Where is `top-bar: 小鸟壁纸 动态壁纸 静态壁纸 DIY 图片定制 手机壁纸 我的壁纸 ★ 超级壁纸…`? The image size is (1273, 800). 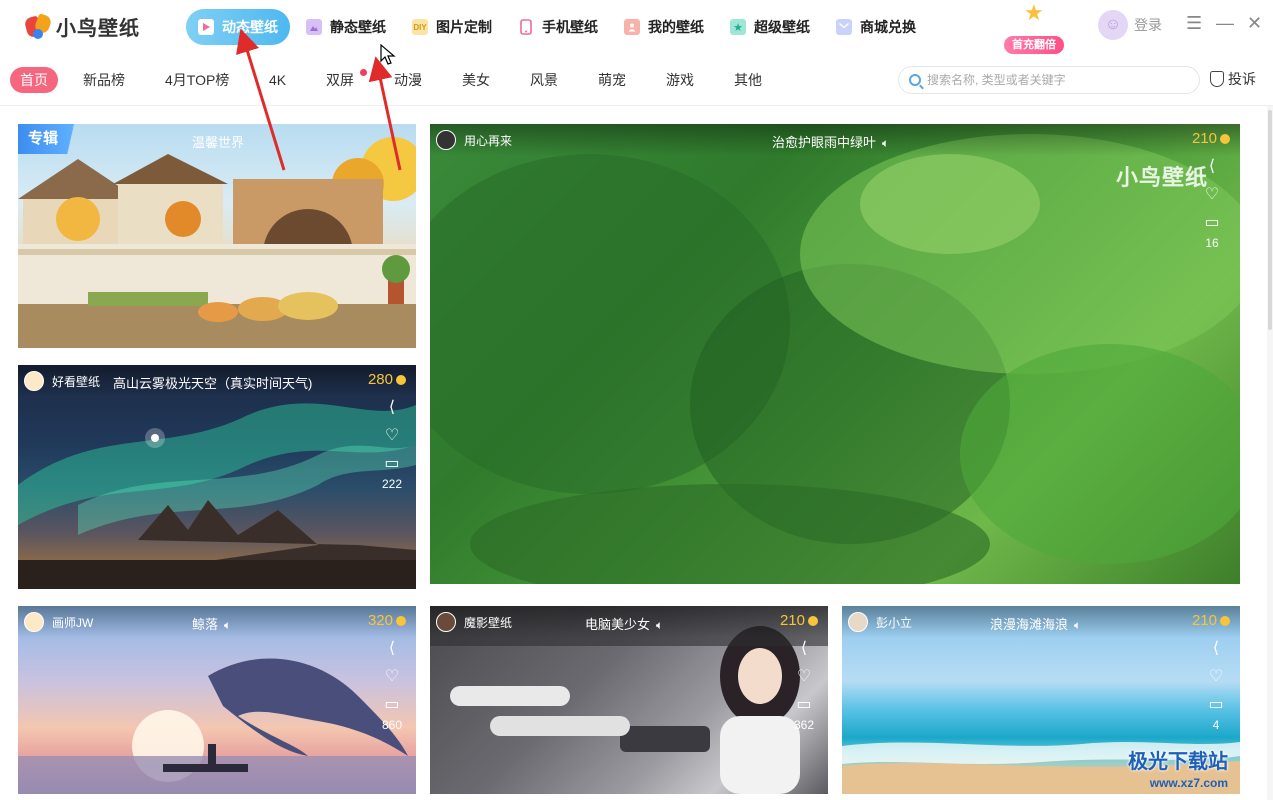
top-bar: 小鸟壁纸 动态壁纸 静态壁纸 DIY 图片定制 手机壁纸 我的壁纸 ★ 超级壁纸… is located at coordinates (636, 28).